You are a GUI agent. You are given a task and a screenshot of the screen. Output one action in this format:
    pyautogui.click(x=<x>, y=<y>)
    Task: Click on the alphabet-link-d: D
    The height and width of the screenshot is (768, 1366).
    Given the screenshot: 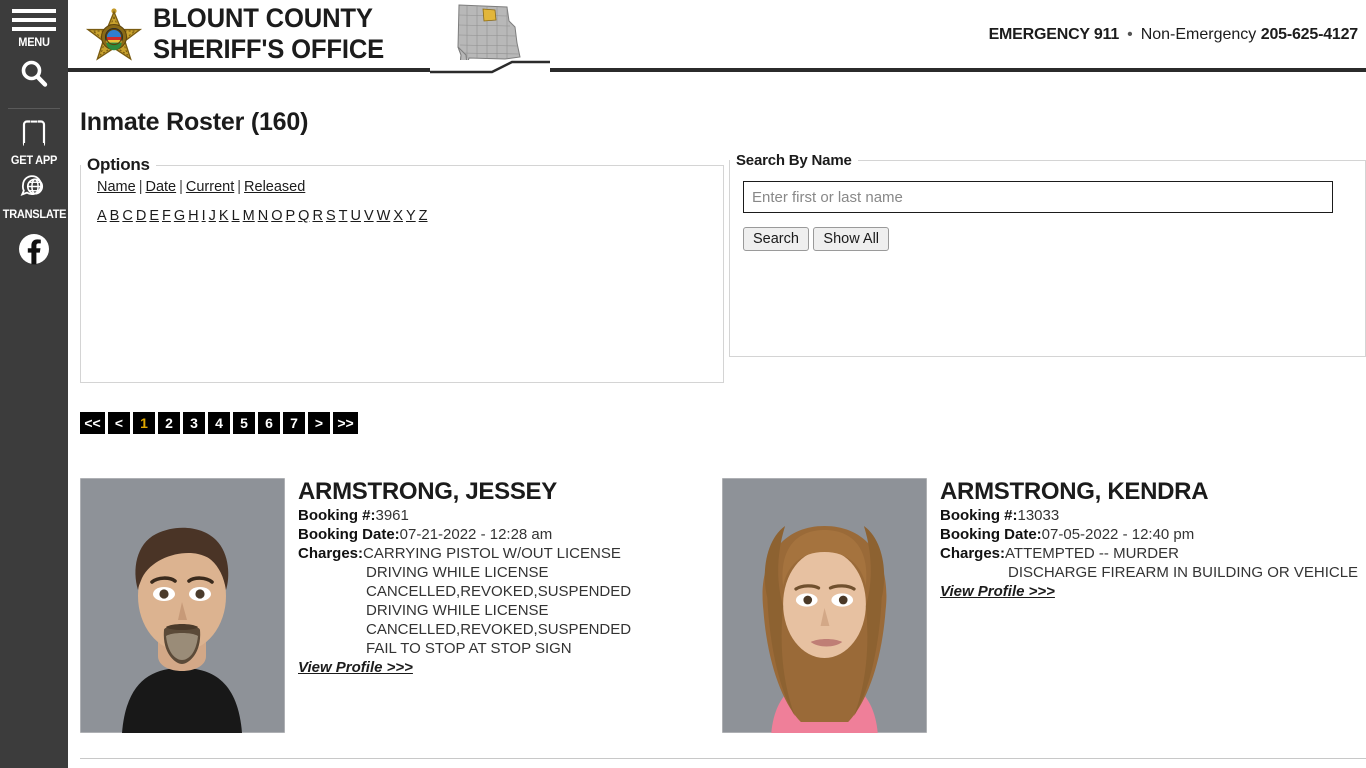 What is the action you would take?
    pyautogui.click(x=141, y=216)
    